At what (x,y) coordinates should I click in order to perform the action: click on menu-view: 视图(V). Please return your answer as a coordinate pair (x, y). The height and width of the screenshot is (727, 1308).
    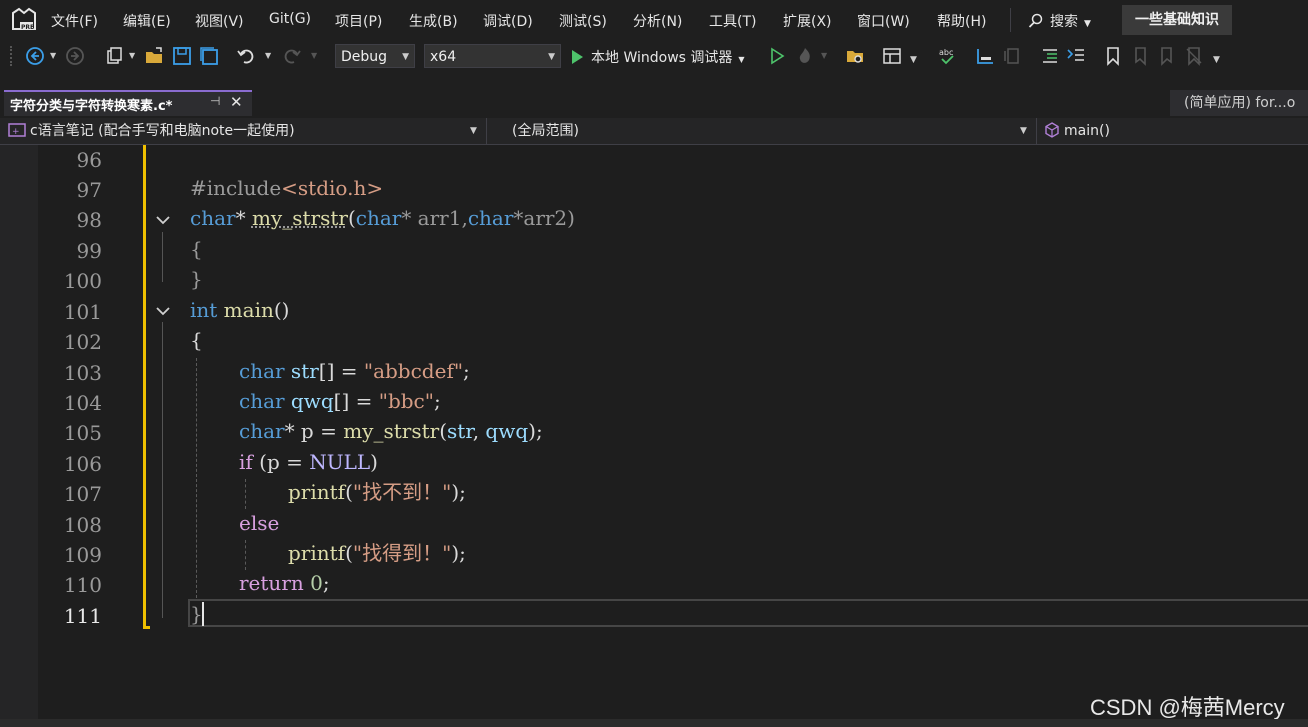
    Looking at the image, I should click on (219, 21).